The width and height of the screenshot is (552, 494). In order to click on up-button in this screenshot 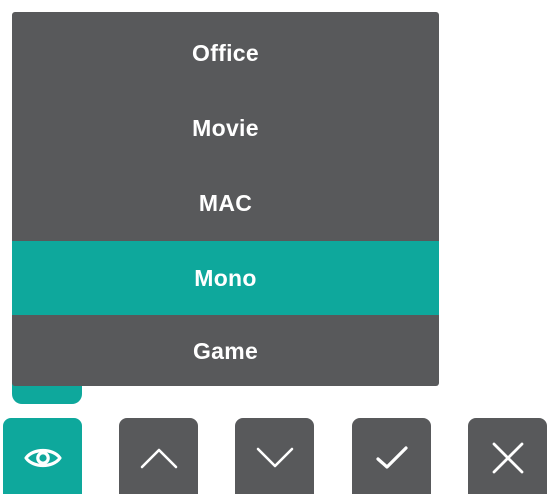, I will do `click(158, 456)`.